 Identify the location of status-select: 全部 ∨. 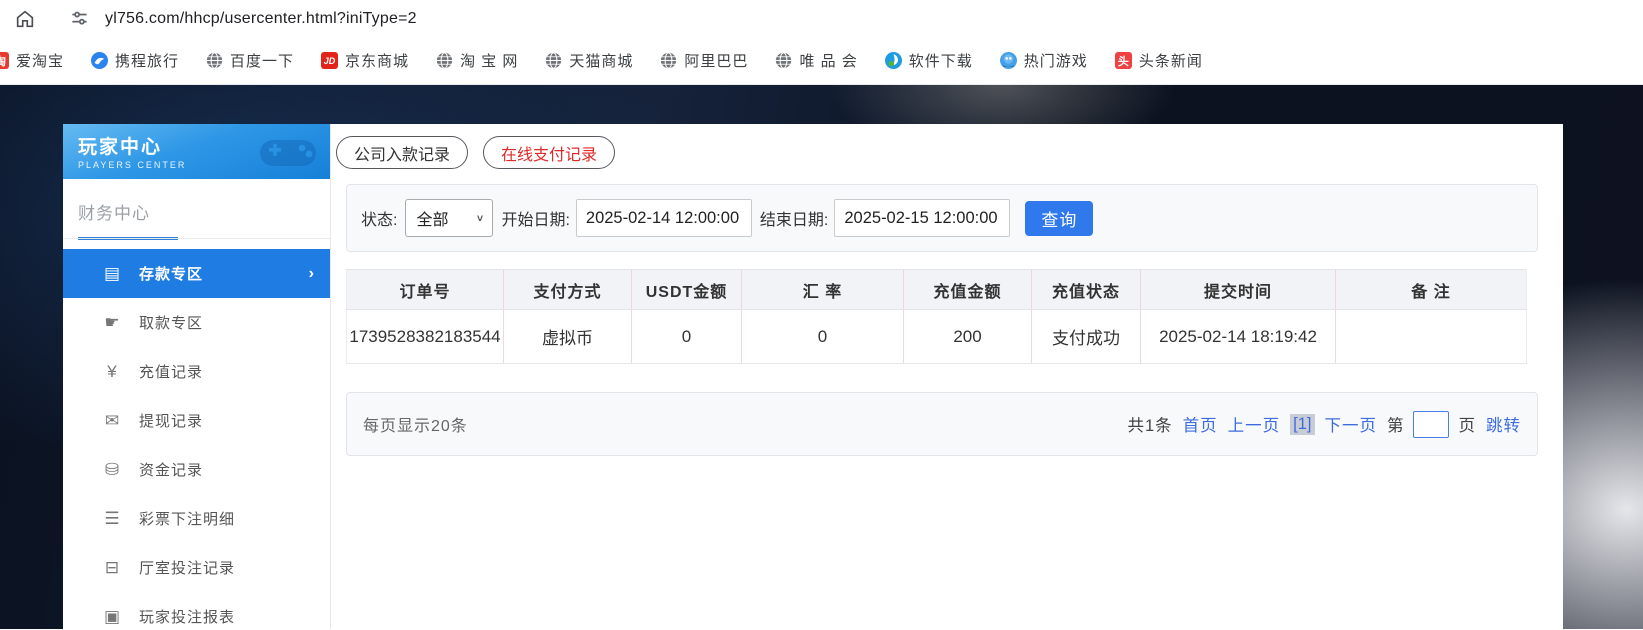
(449, 218).